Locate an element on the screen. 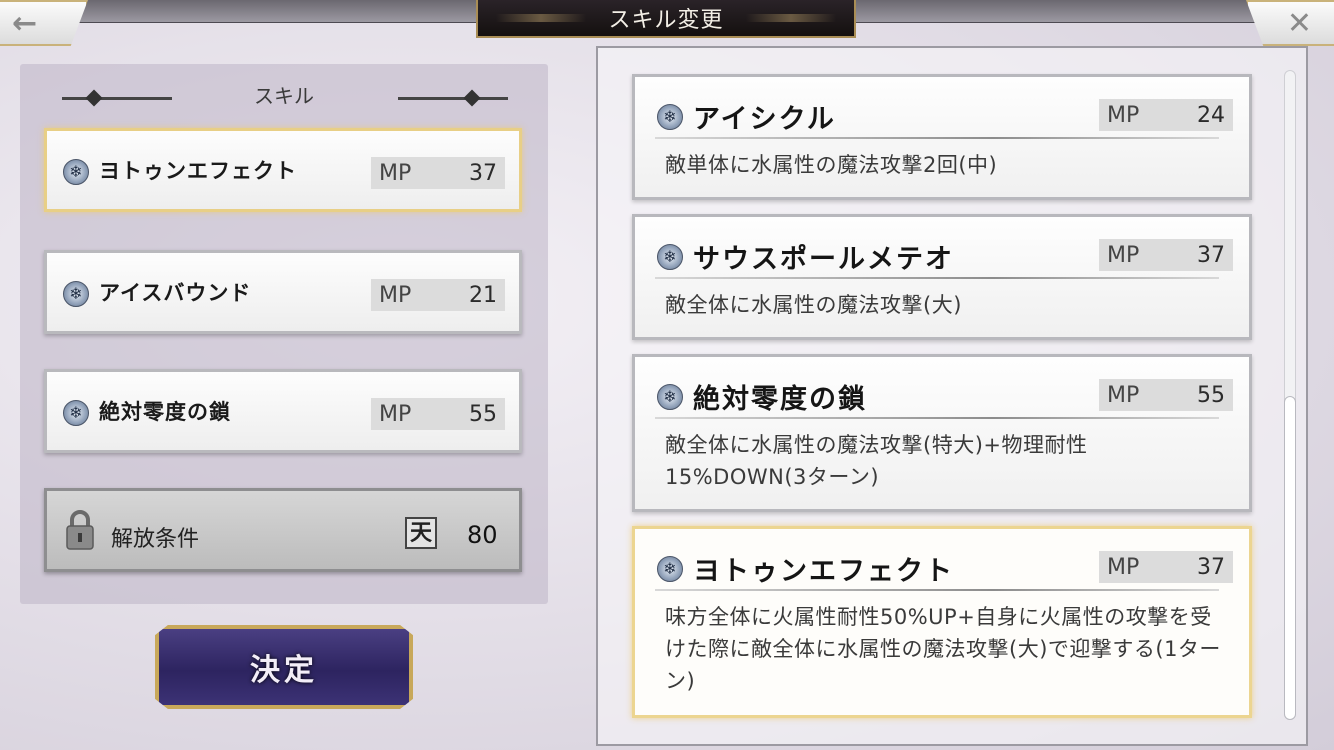  unlock-label: 解放条件 is located at coordinates (155, 539).